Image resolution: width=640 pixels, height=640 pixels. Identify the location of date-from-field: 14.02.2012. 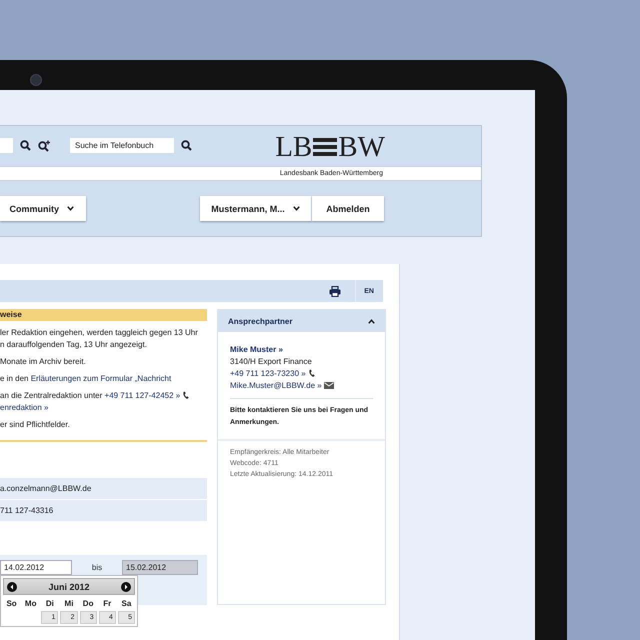
(36, 567).